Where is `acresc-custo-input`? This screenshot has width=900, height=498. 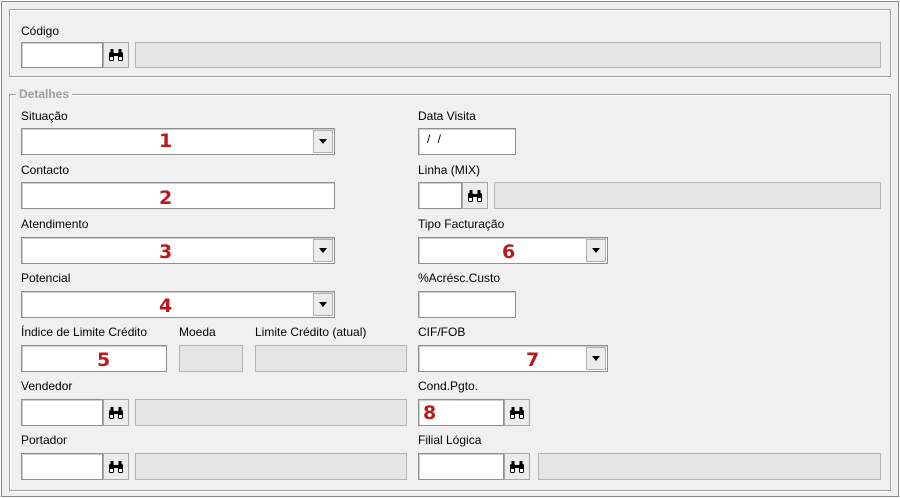 acresc-custo-input is located at coordinates (467, 304).